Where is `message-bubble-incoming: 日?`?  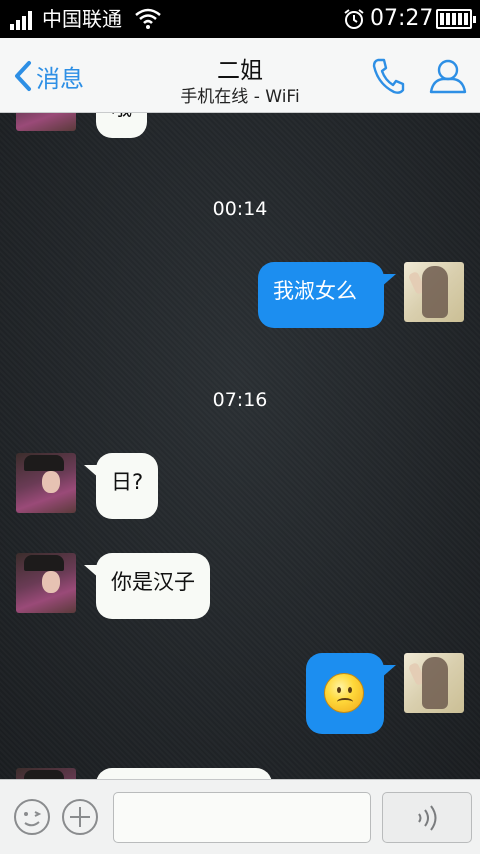
message-bubble-incoming: 日? is located at coordinates (121, 486).